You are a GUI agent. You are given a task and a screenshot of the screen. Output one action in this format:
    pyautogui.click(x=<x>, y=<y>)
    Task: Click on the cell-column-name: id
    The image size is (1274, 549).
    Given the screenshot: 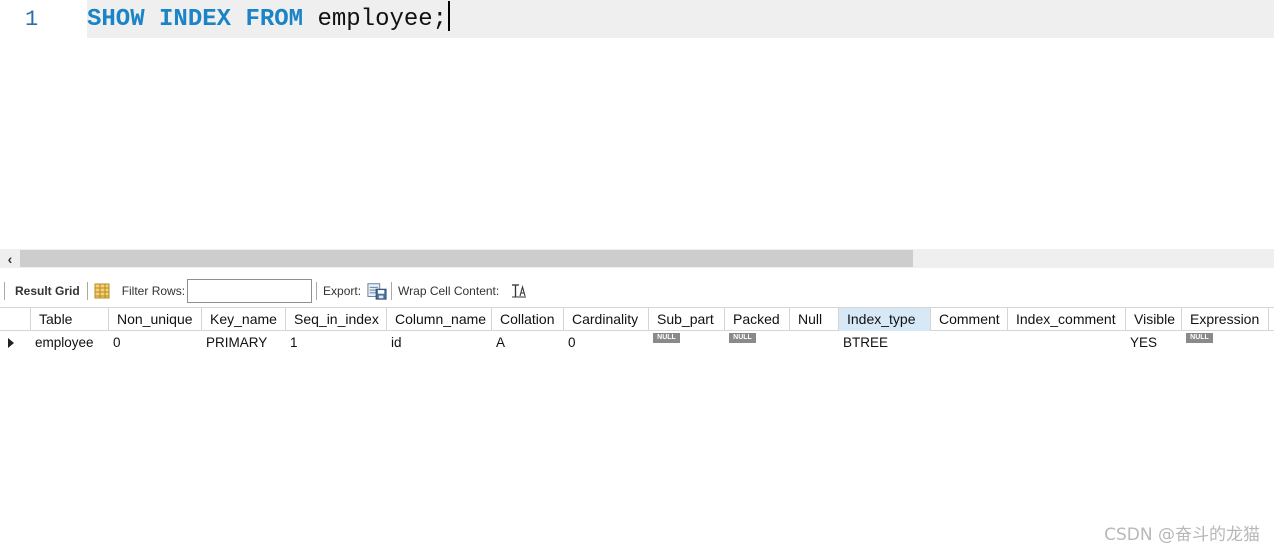 What is the action you would take?
    pyautogui.click(x=439, y=343)
    